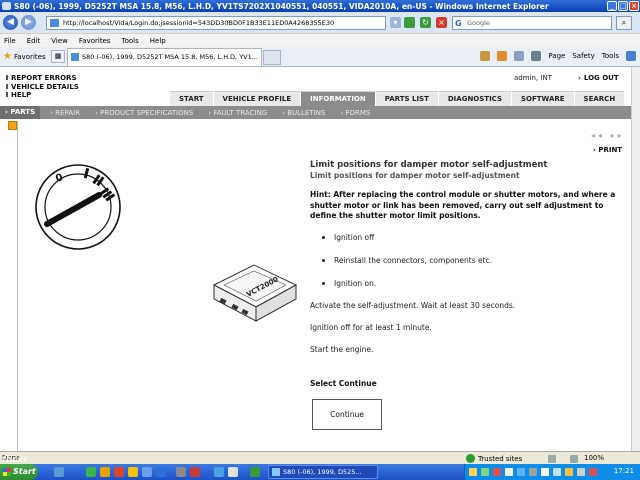 The width and height of the screenshot is (640, 480). I want to click on refresh-icon: ↻, so click(425, 22).